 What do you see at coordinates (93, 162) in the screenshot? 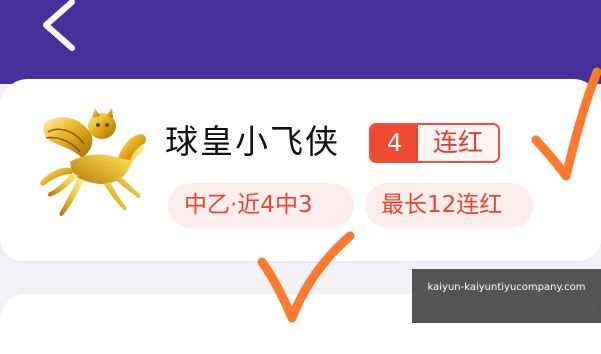
I see `winged-horse-icon` at bounding box center [93, 162].